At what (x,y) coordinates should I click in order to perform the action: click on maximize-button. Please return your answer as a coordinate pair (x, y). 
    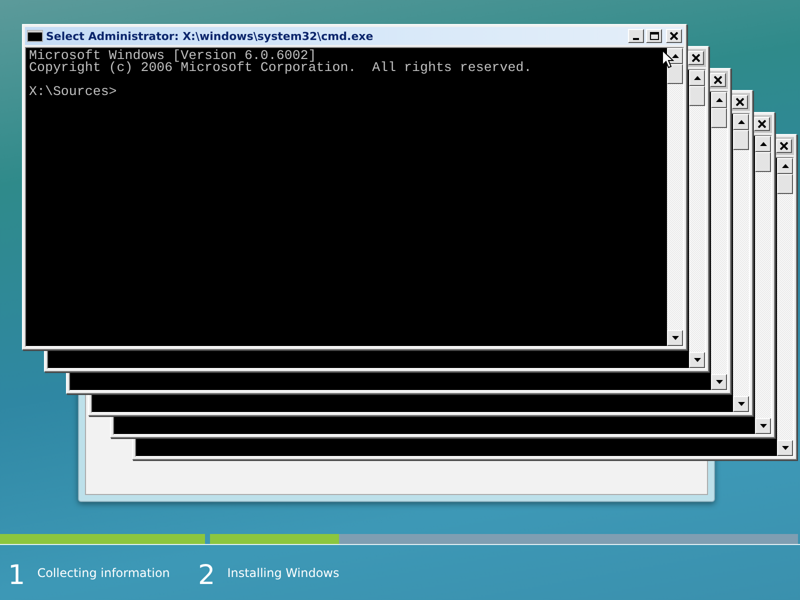
    Looking at the image, I should click on (654, 36).